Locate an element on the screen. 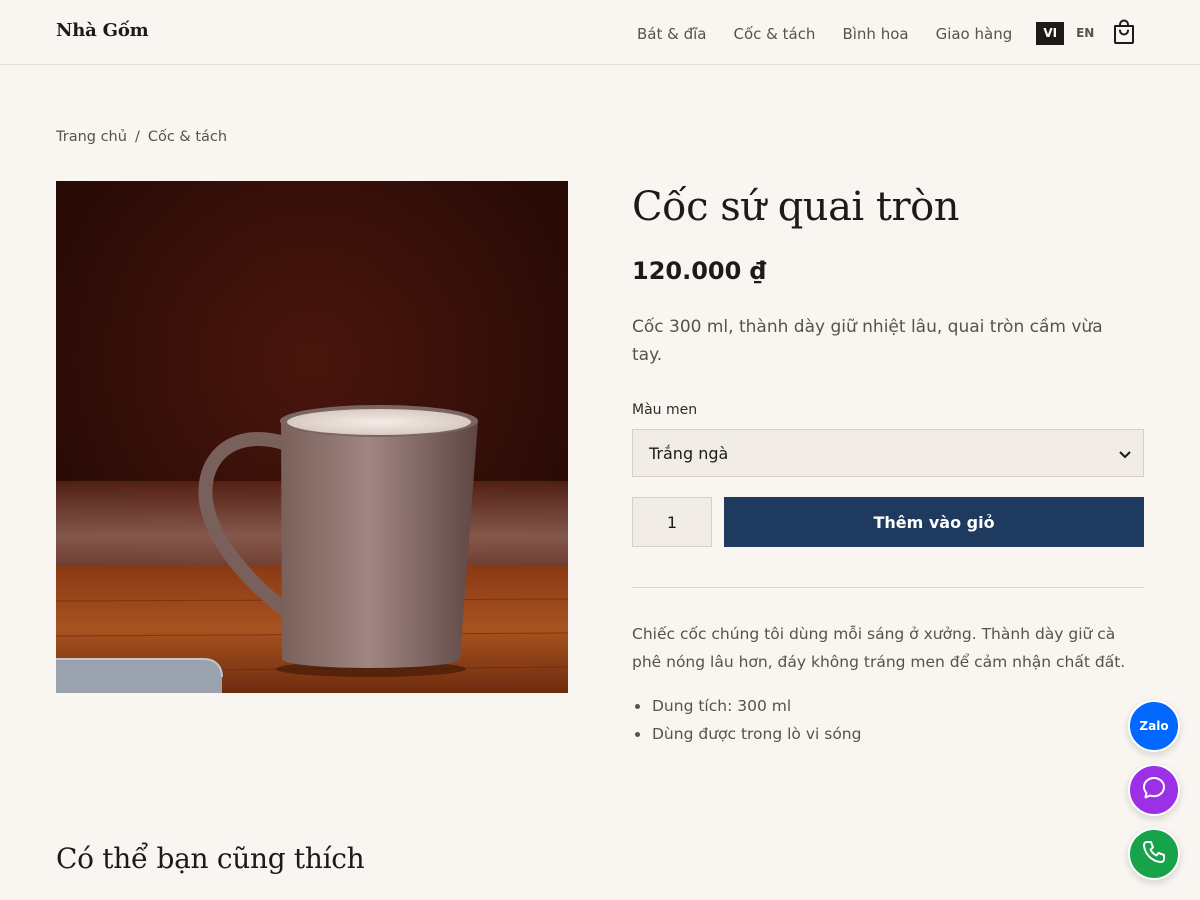  breadcrumb: Trang chủ / Cốc & tách is located at coordinates (141, 137).